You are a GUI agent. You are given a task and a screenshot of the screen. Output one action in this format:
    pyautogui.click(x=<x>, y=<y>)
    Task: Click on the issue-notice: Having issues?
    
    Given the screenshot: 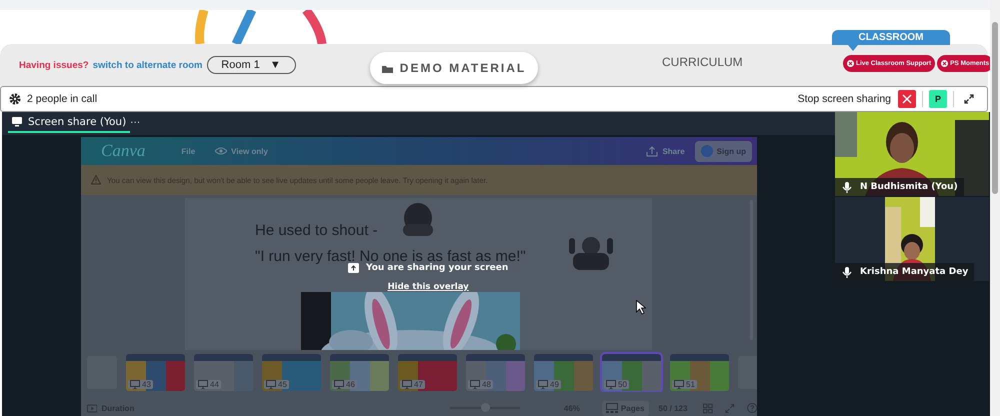 What is the action you would take?
    pyautogui.click(x=54, y=65)
    